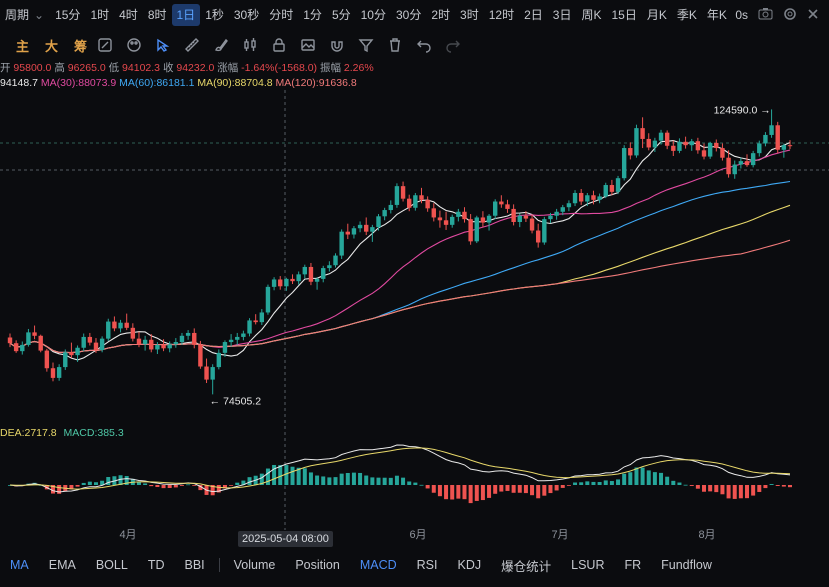 The height and width of the screenshot is (587, 829). I want to click on x-axis-label: 6月, so click(417, 535).